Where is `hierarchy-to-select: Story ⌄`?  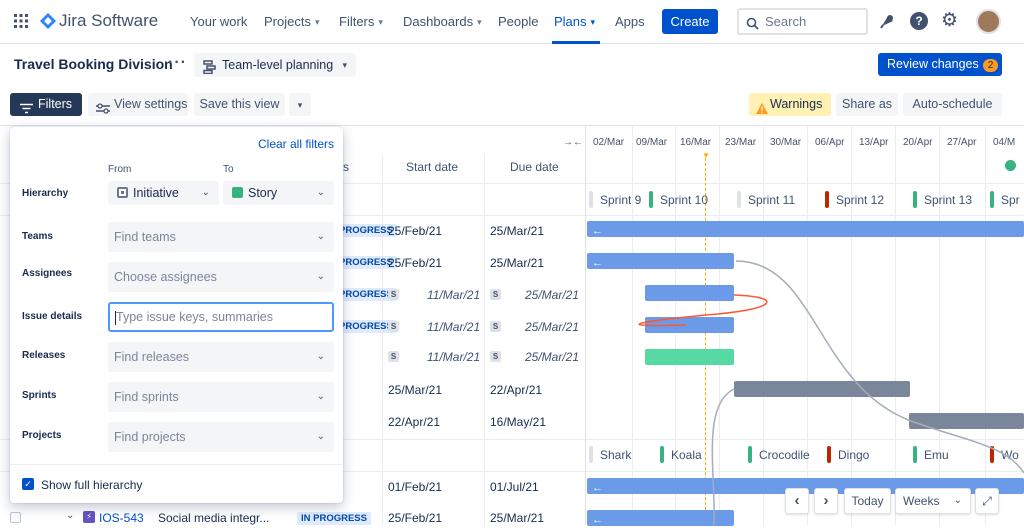 hierarchy-to-select: Story ⌄ is located at coordinates (278, 193).